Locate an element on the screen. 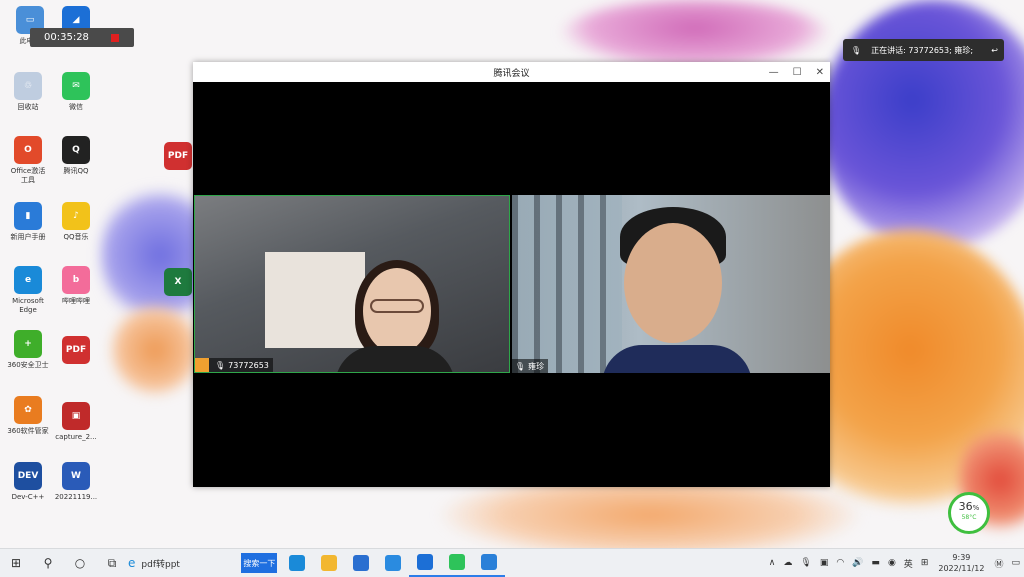  desktop-icon: ♪ QQ音乐 is located at coordinates (76, 222).